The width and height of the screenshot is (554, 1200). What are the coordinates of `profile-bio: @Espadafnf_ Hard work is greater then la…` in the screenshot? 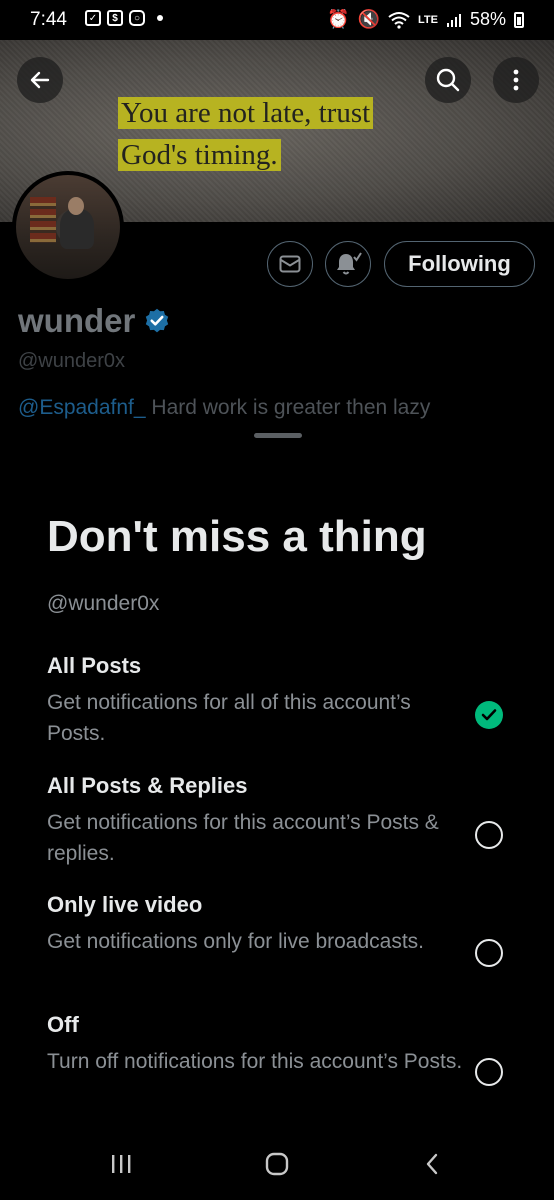 It's located at (224, 408).